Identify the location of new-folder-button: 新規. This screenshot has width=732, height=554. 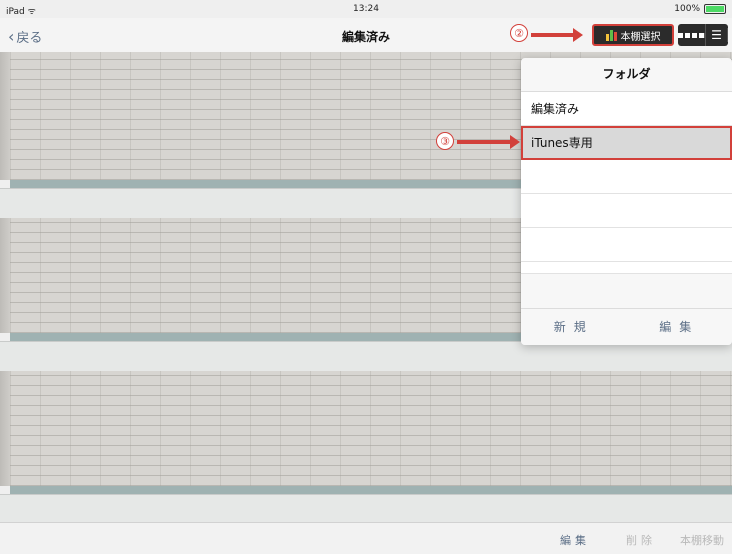
(574, 327).